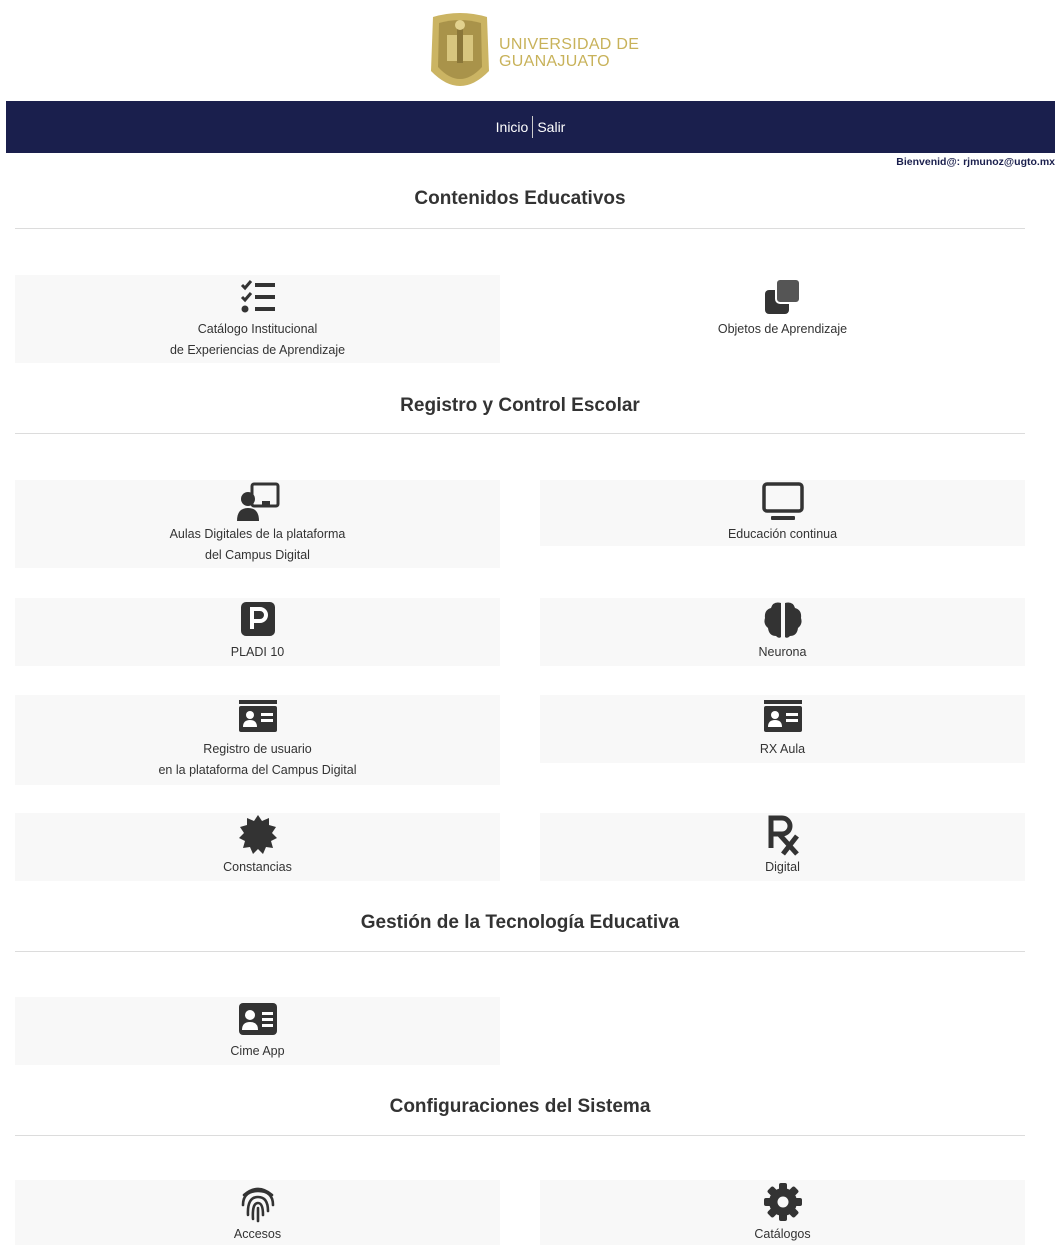 The width and height of the screenshot is (1055, 1245). What do you see at coordinates (569, 44) in the screenshot?
I see `university-name-line1: UNIVERSIDAD DE` at bounding box center [569, 44].